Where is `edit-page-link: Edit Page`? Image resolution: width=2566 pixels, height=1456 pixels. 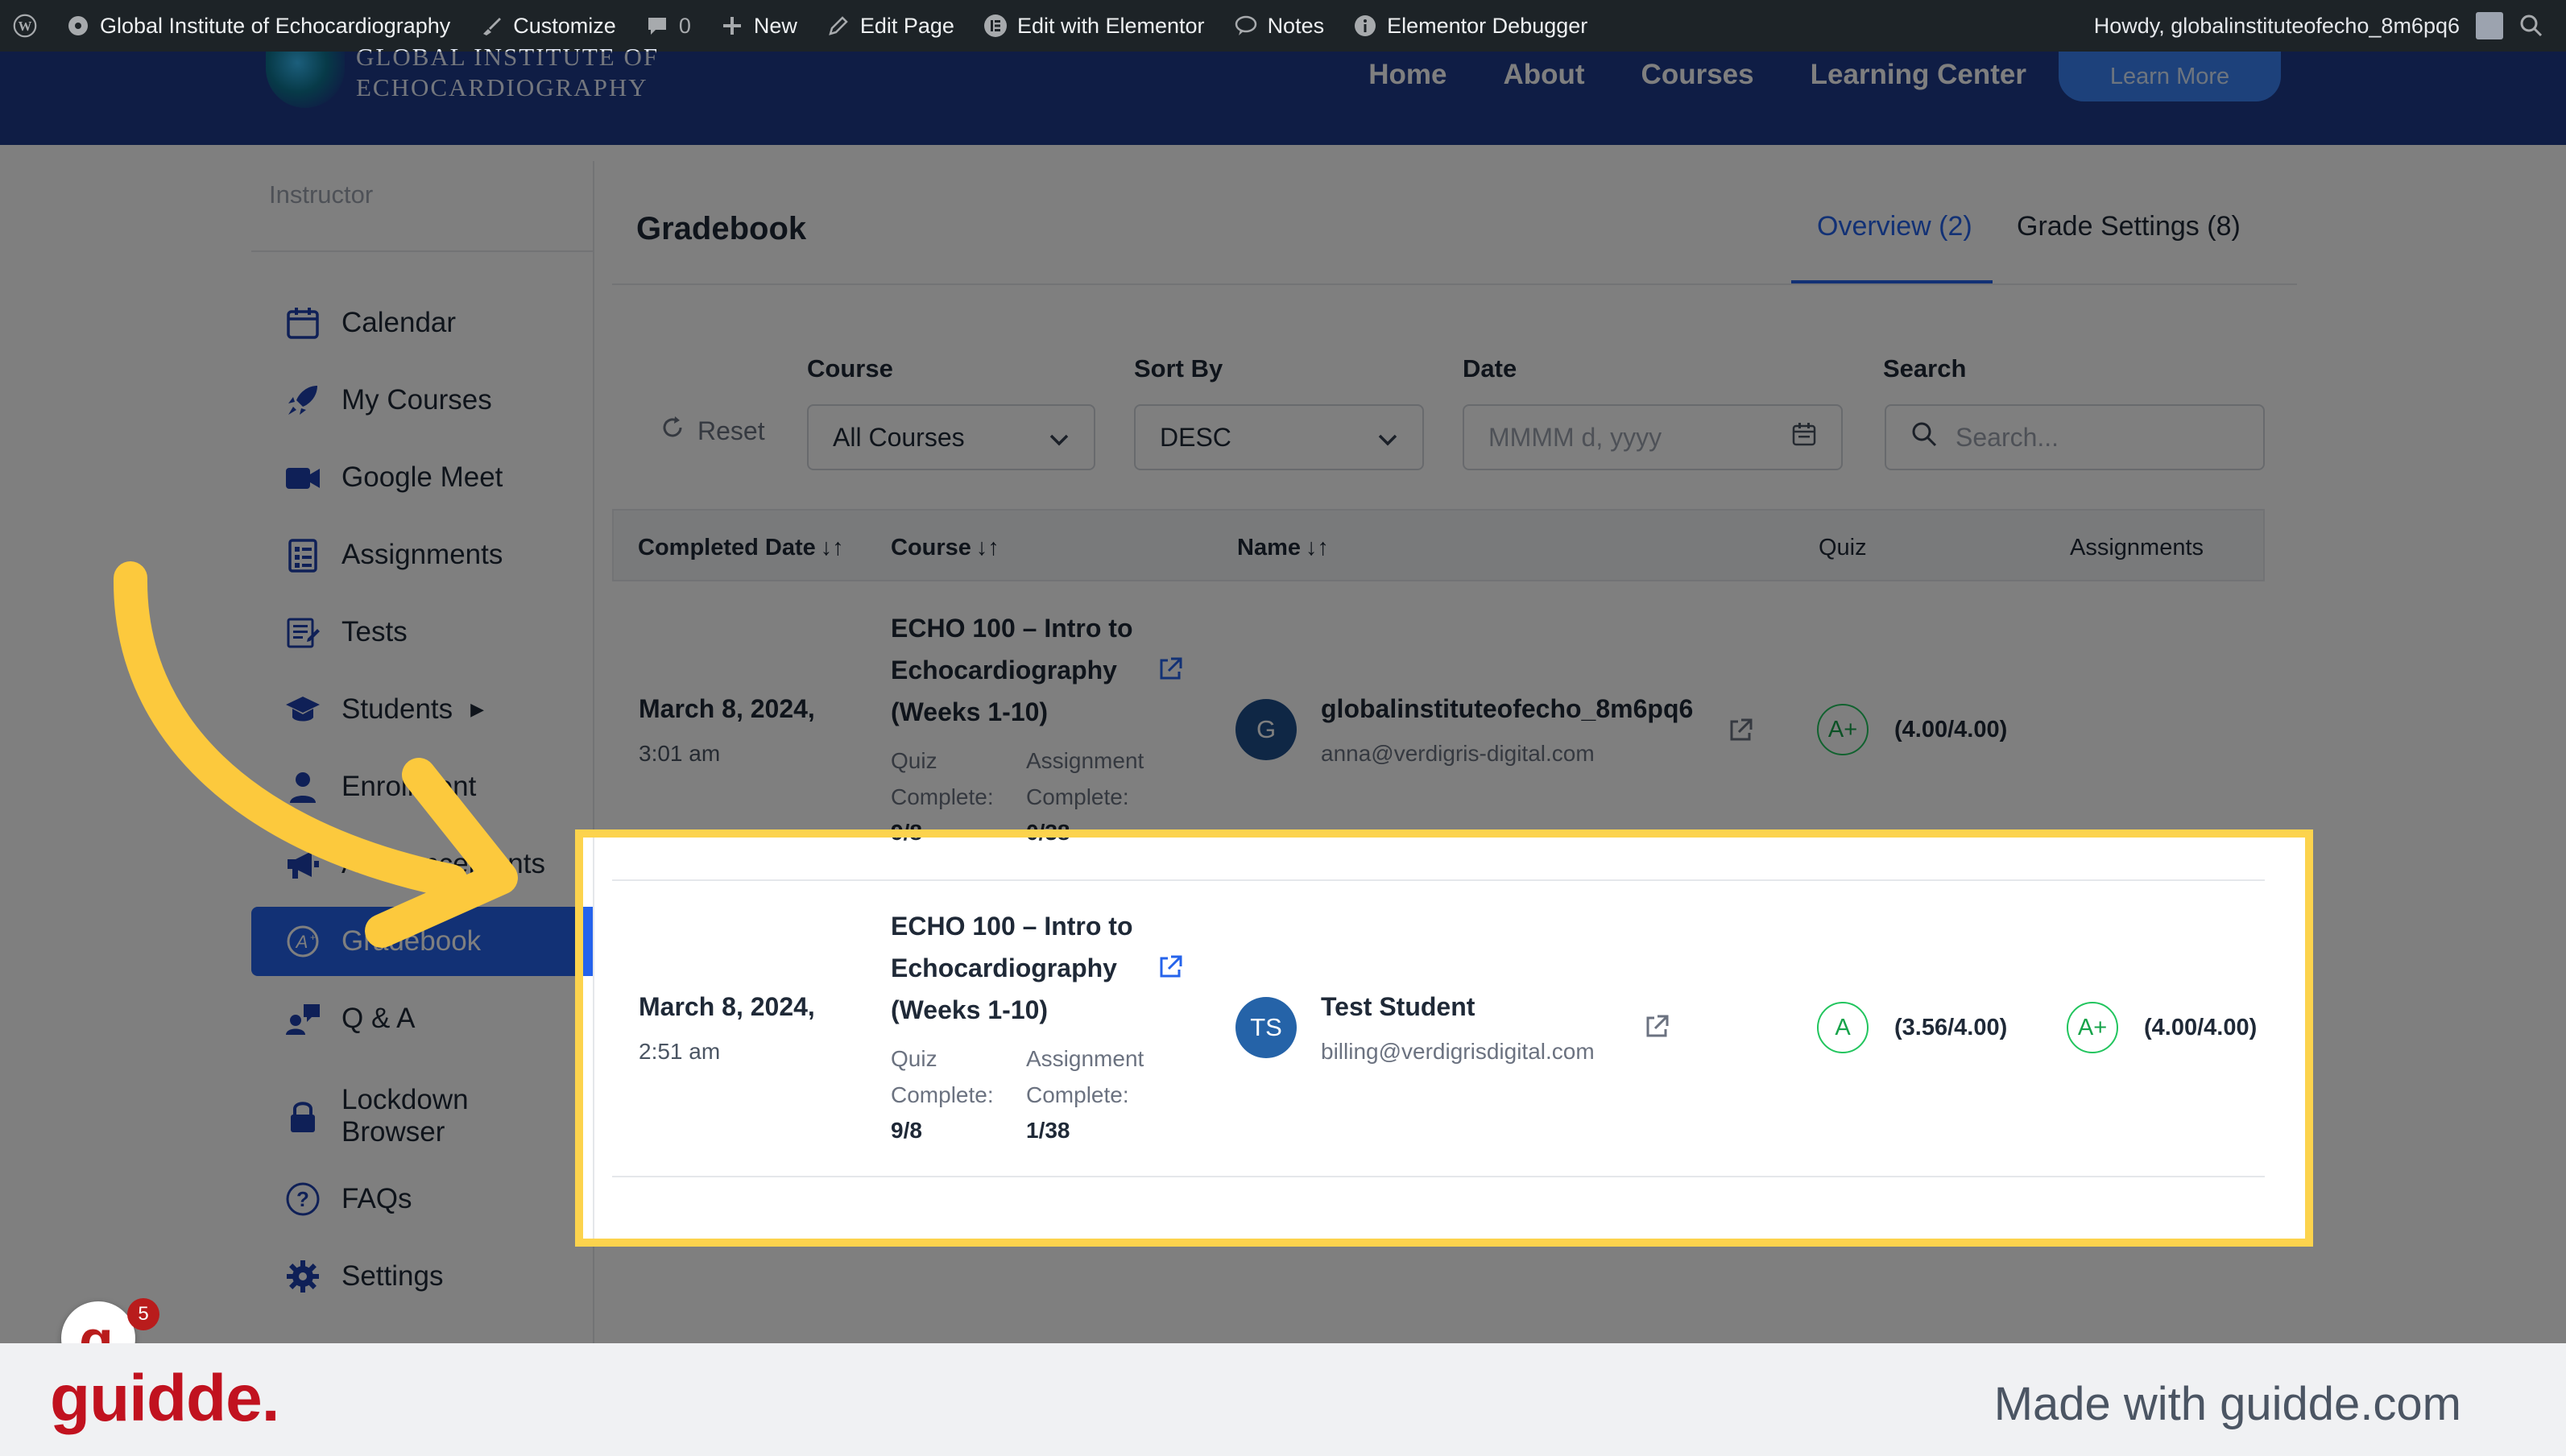
edit-page-link: Edit Page is located at coordinates (890, 27).